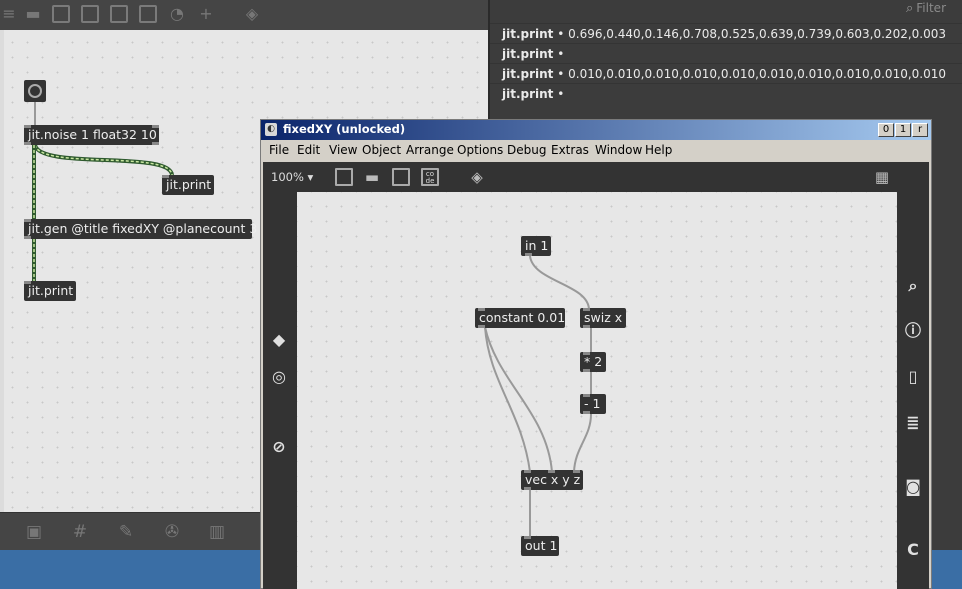 This screenshot has width=962, height=589. I want to click on menu-window: Window, so click(618, 150).